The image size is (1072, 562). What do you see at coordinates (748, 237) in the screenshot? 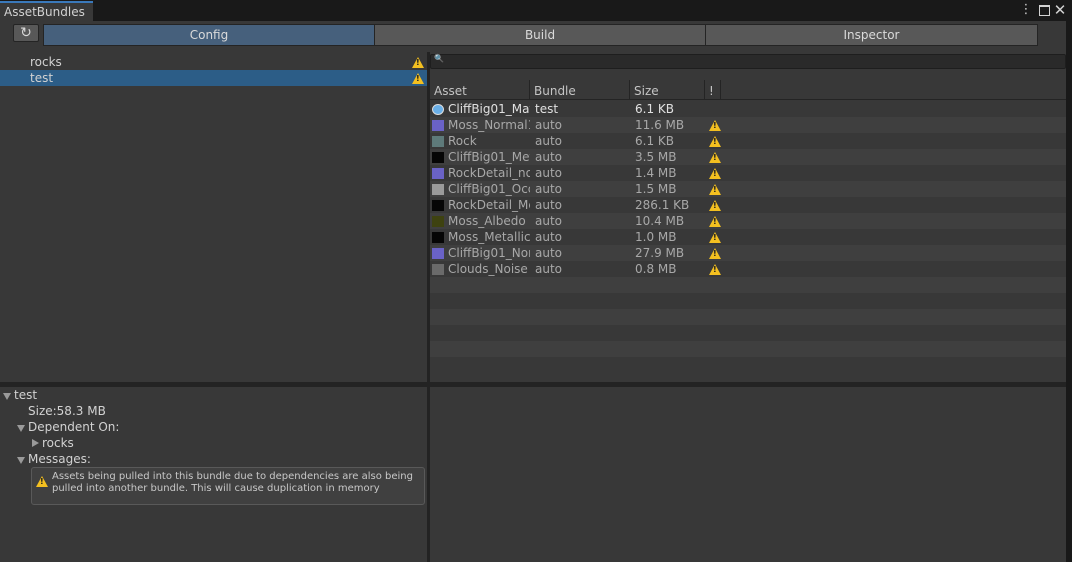
I see `table-row: Moss_Metallic auto 1.0 MB` at bounding box center [748, 237].